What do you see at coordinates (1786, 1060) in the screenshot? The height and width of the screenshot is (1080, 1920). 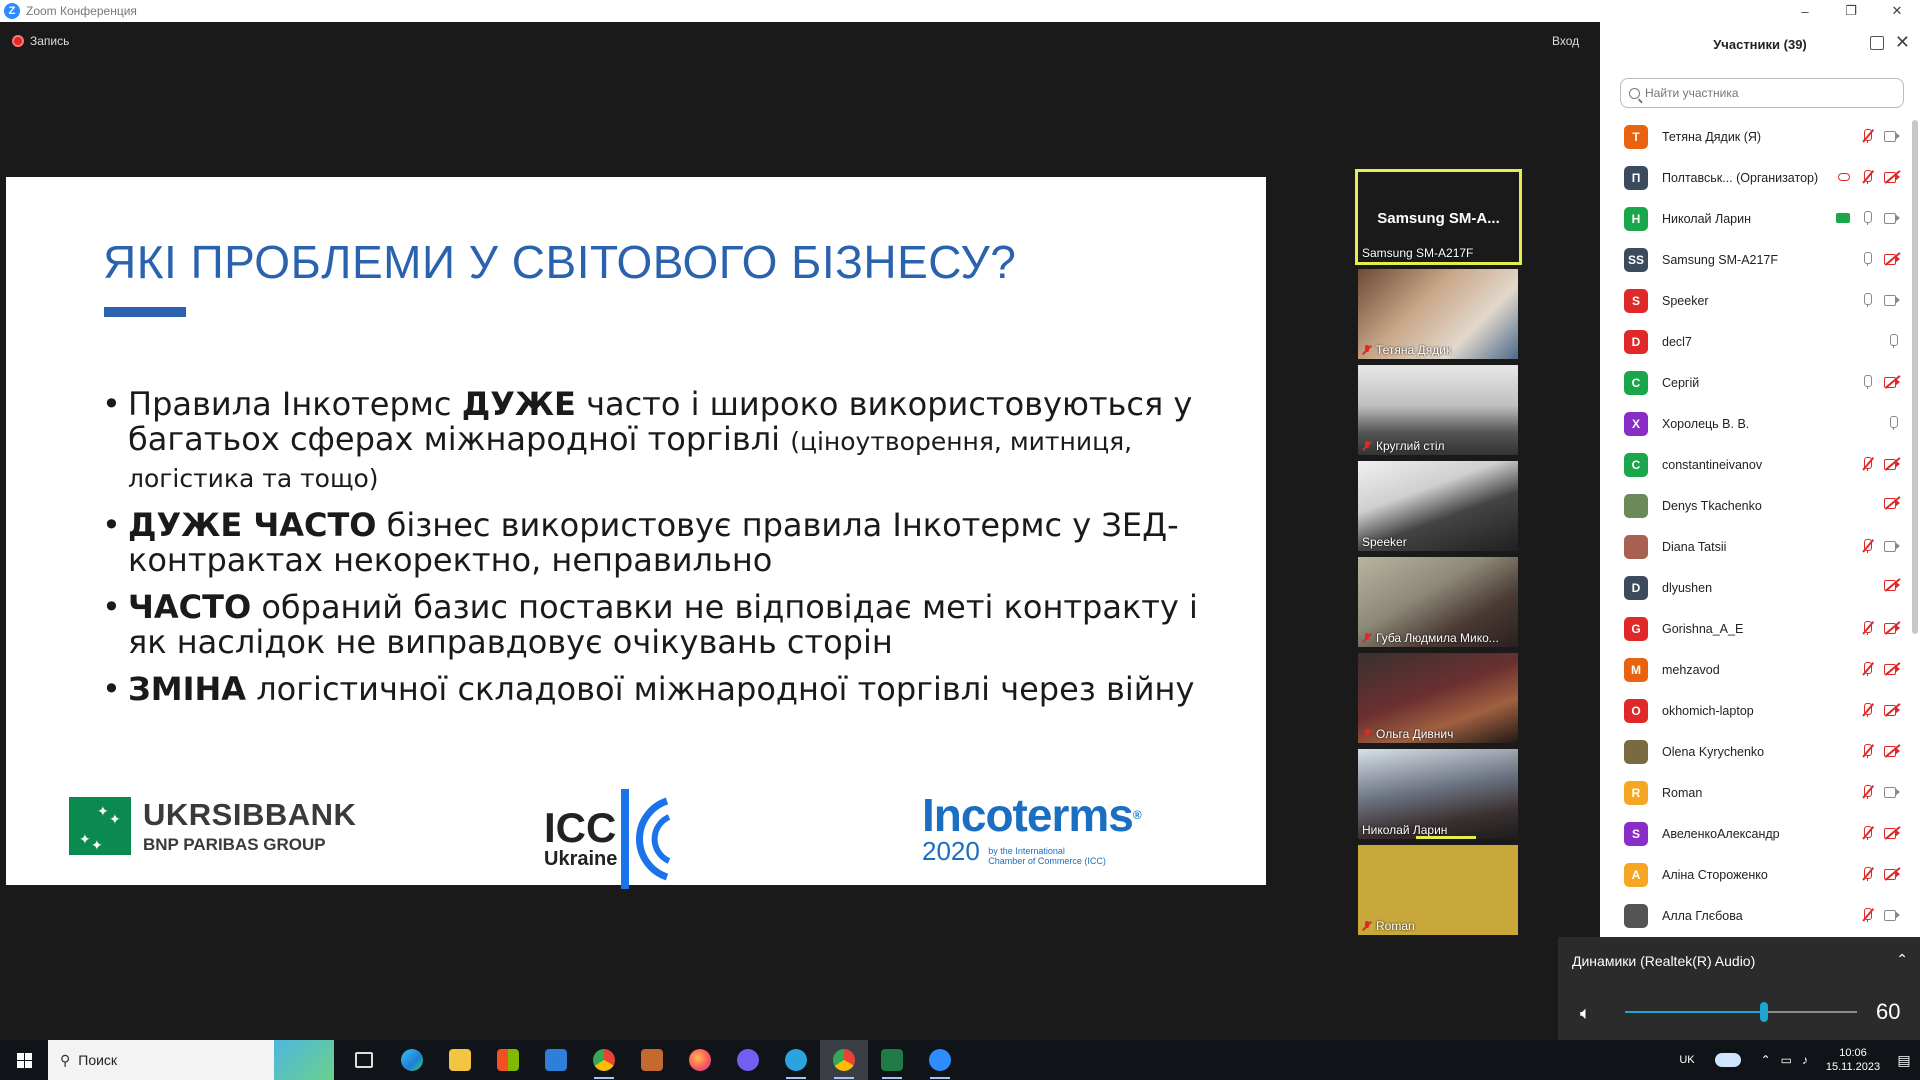 I see `network-icon: ▭` at bounding box center [1786, 1060].